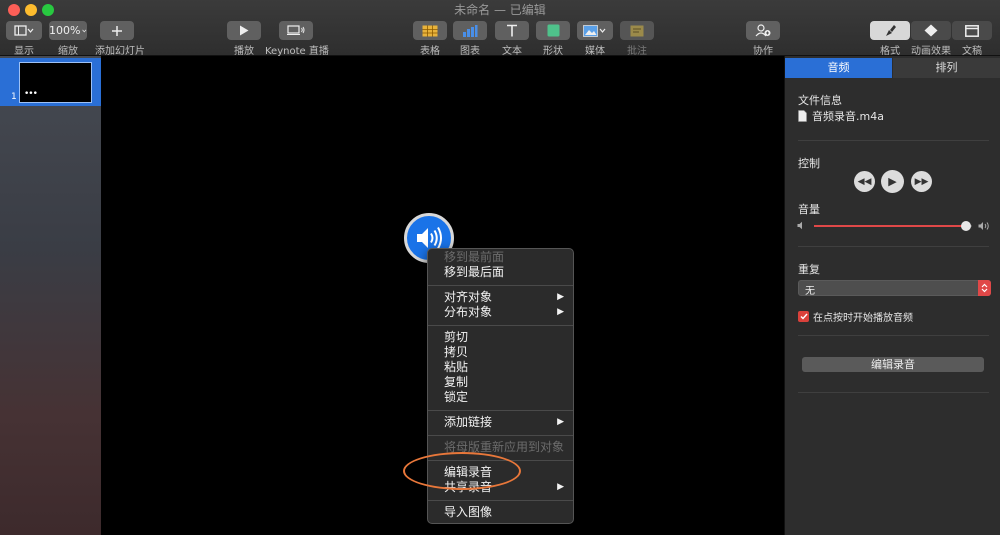 The height and width of the screenshot is (535, 1000). What do you see at coordinates (972, 39) in the screenshot?
I see `document-button: 文稿` at bounding box center [972, 39].